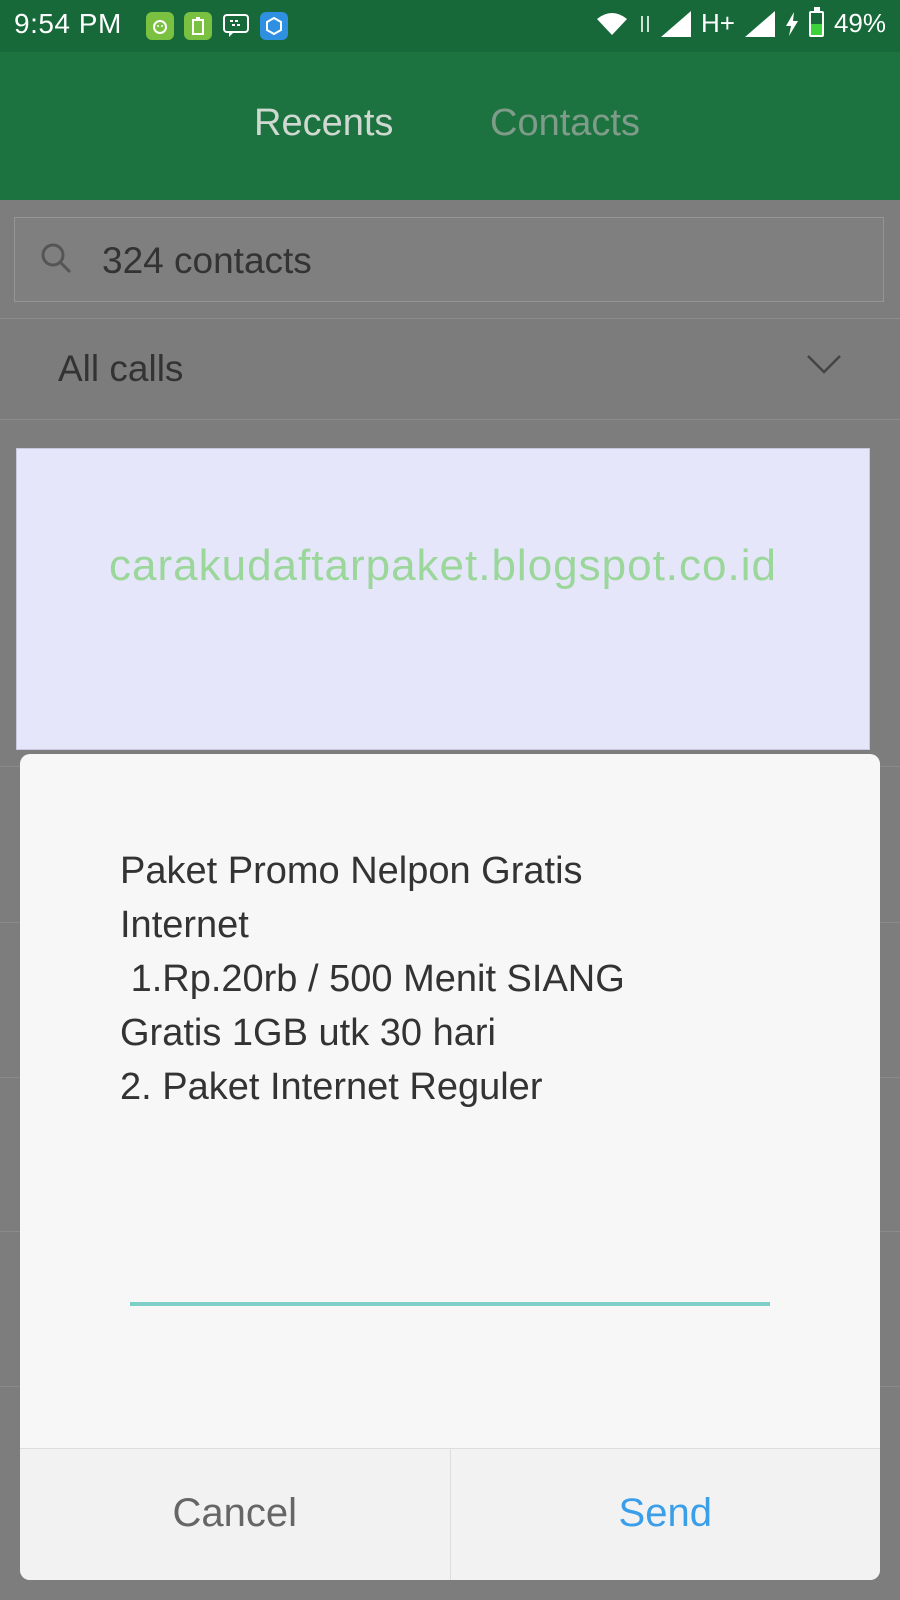  Describe the element at coordinates (791, 23) in the screenshot. I see `charging-icon` at that location.